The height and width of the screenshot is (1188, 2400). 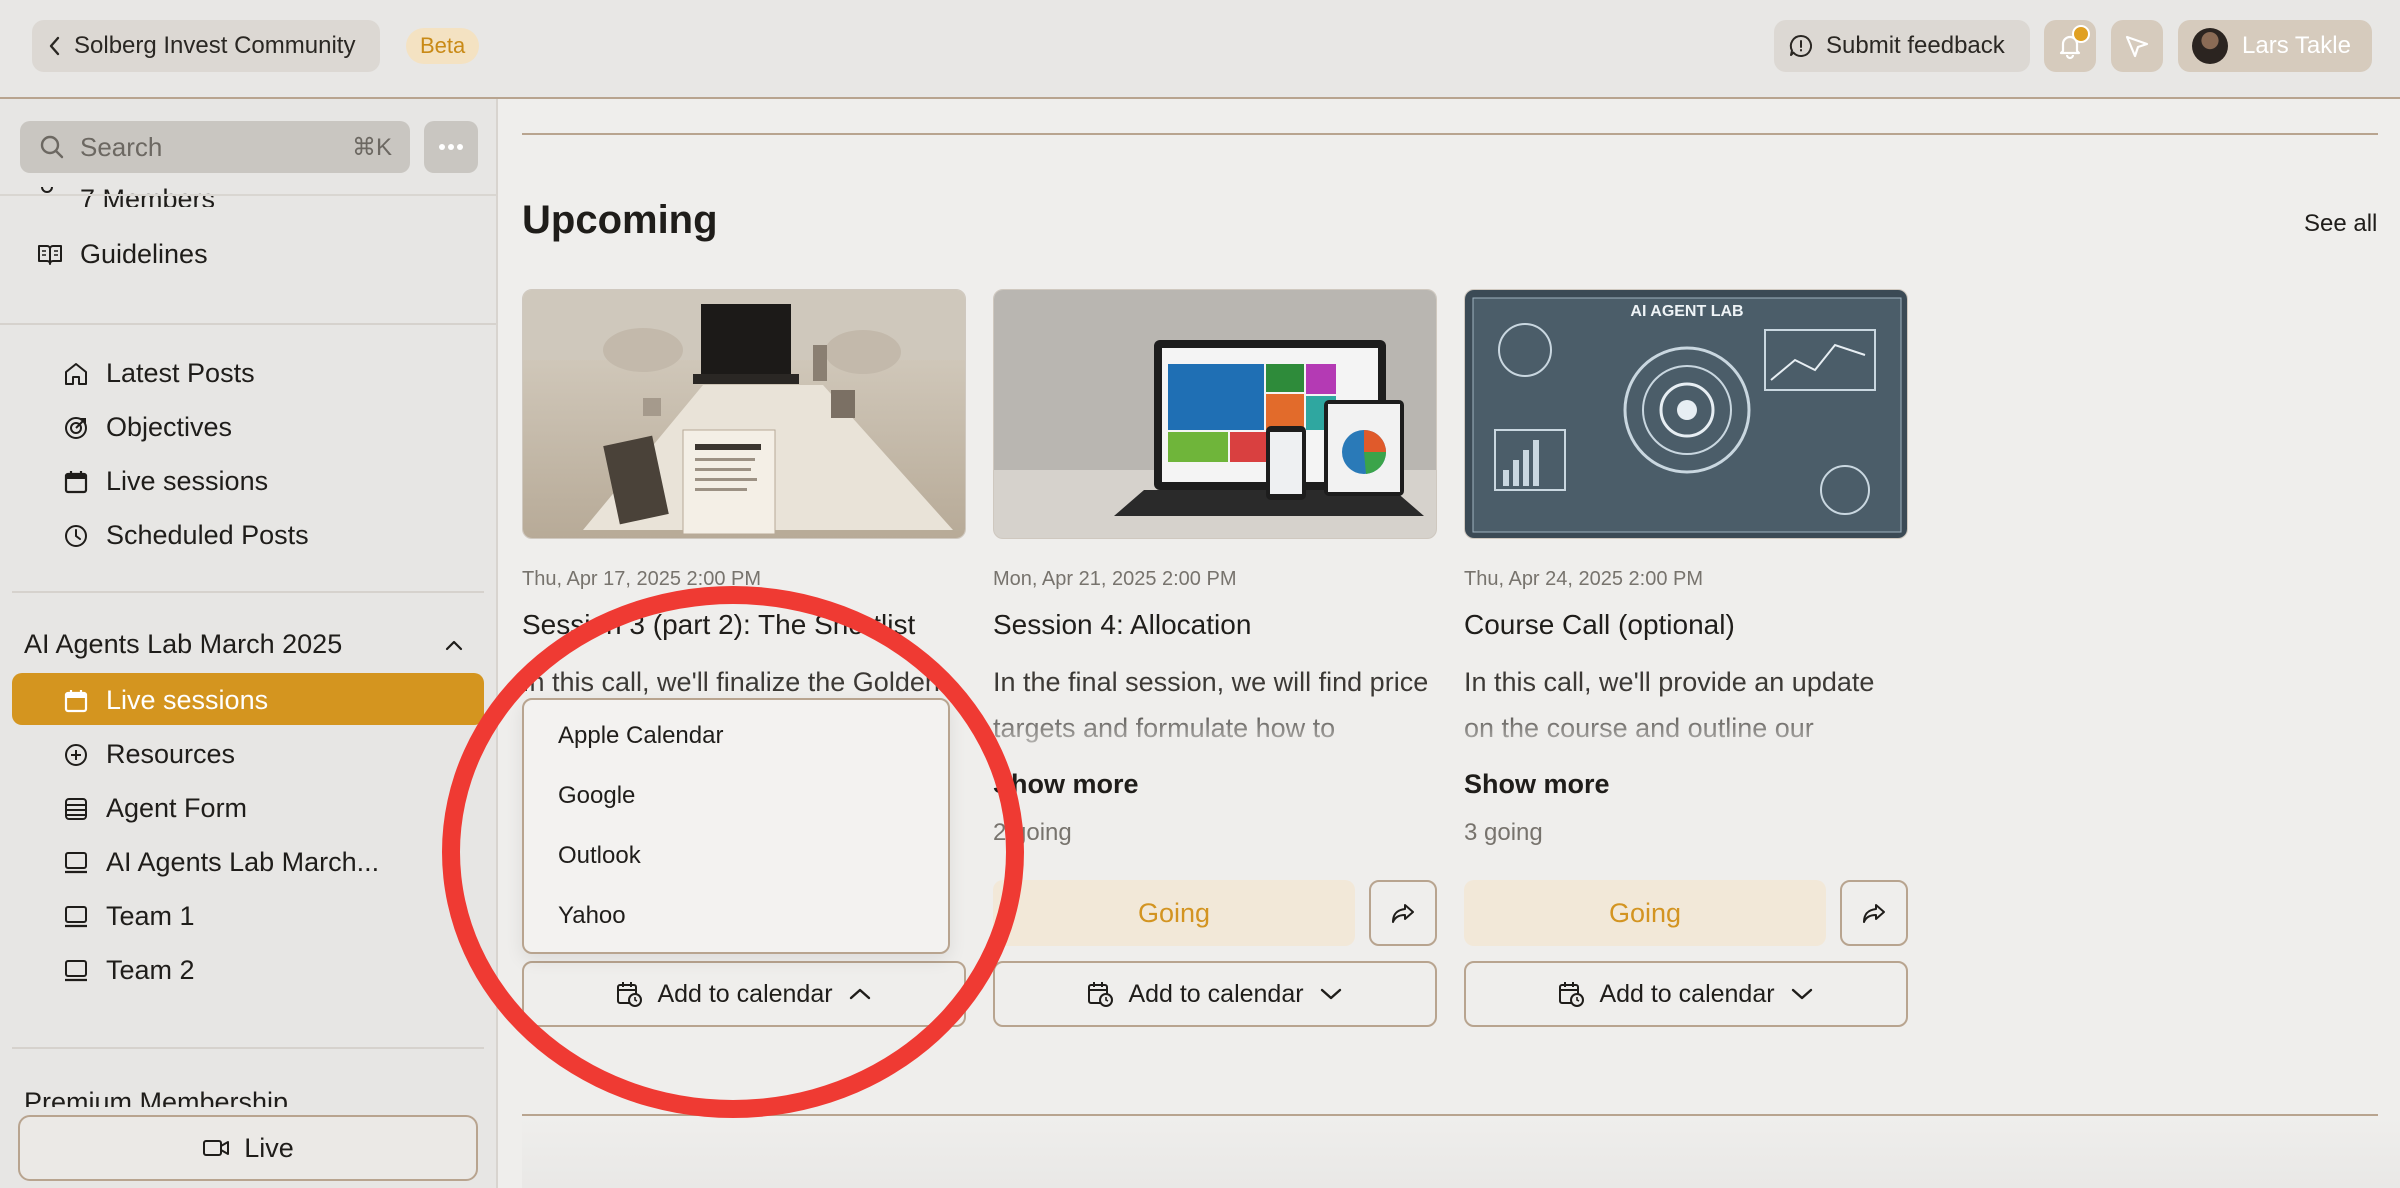 What do you see at coordinates (50, 197) in the screenshot?
I see `users-icon` at bounding box center [50, 197].